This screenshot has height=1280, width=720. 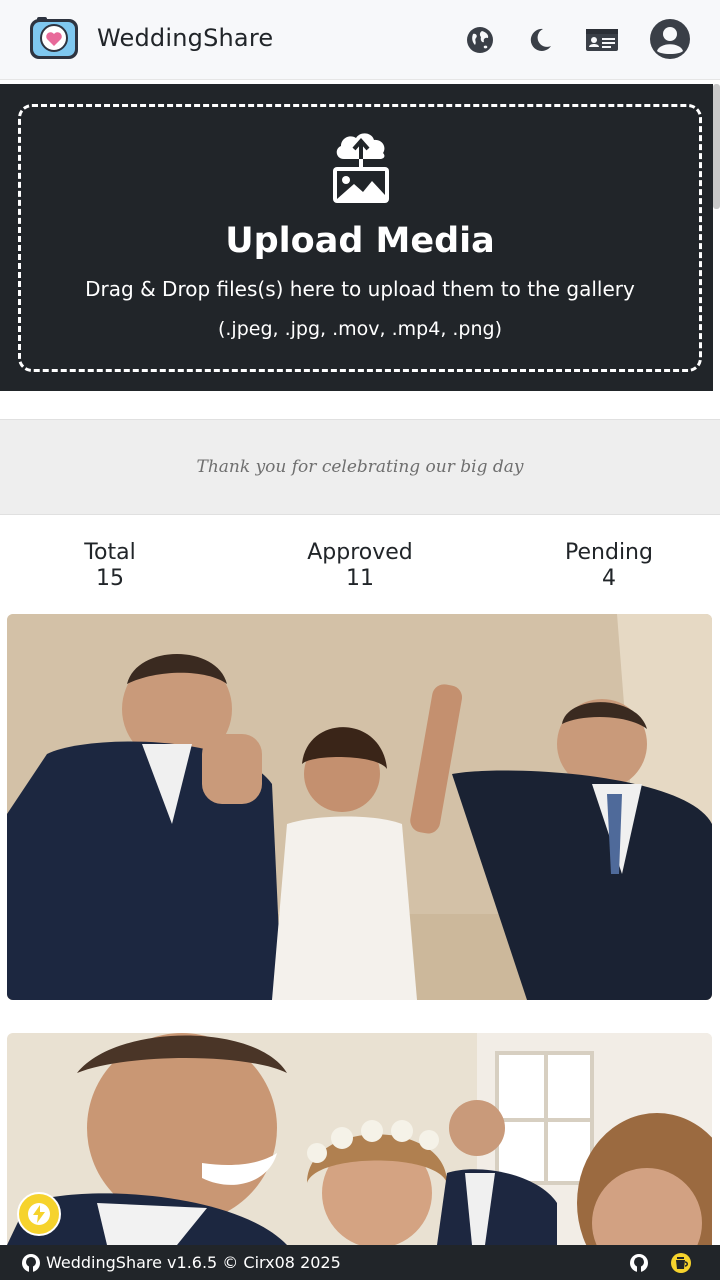 I want to click on navbar: WeddingShare, so click(x=360, y=40).